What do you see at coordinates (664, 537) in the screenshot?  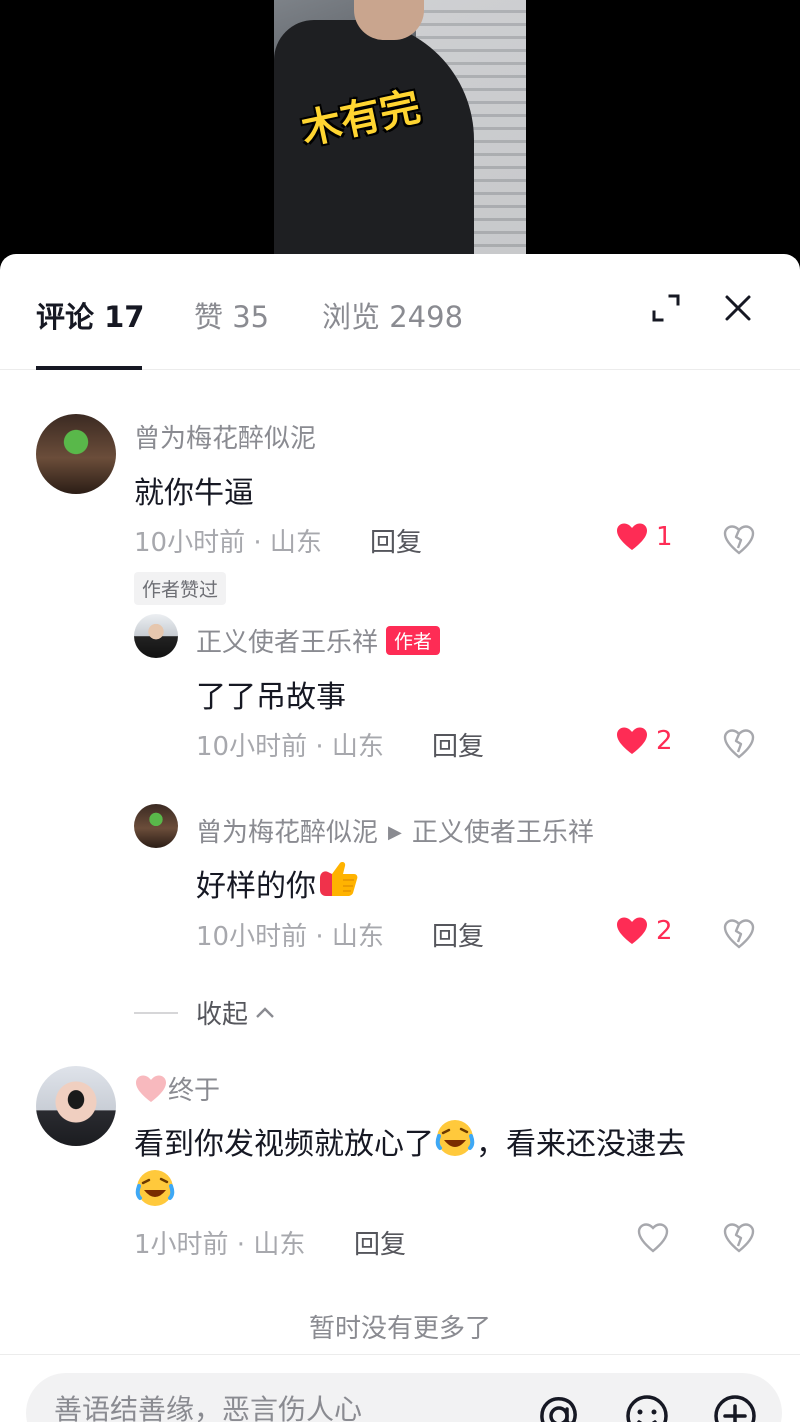 I see `like-count: 1` at bounding box center [664, 537].